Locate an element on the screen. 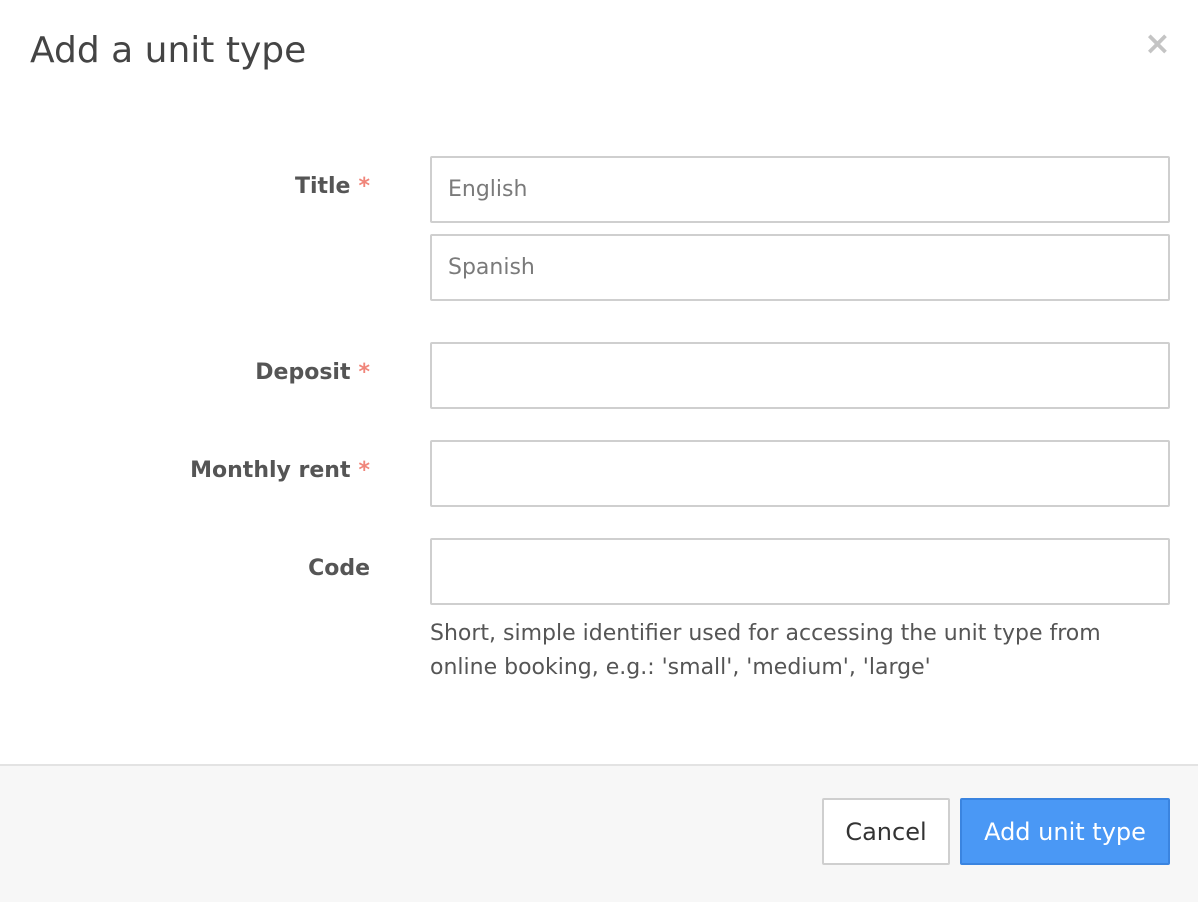  modal-title: Add a unit type is located at coordinates (168, 50).